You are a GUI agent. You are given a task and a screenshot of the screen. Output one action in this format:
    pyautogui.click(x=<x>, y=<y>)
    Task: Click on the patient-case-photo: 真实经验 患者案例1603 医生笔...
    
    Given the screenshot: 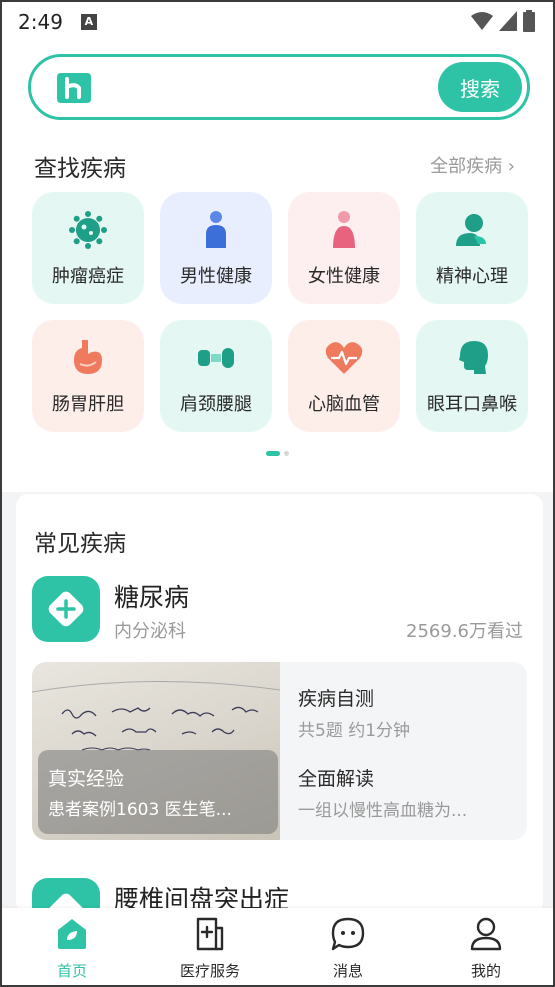 What is the action you would take?
    pyautogui.click(x=156, y=751)
    